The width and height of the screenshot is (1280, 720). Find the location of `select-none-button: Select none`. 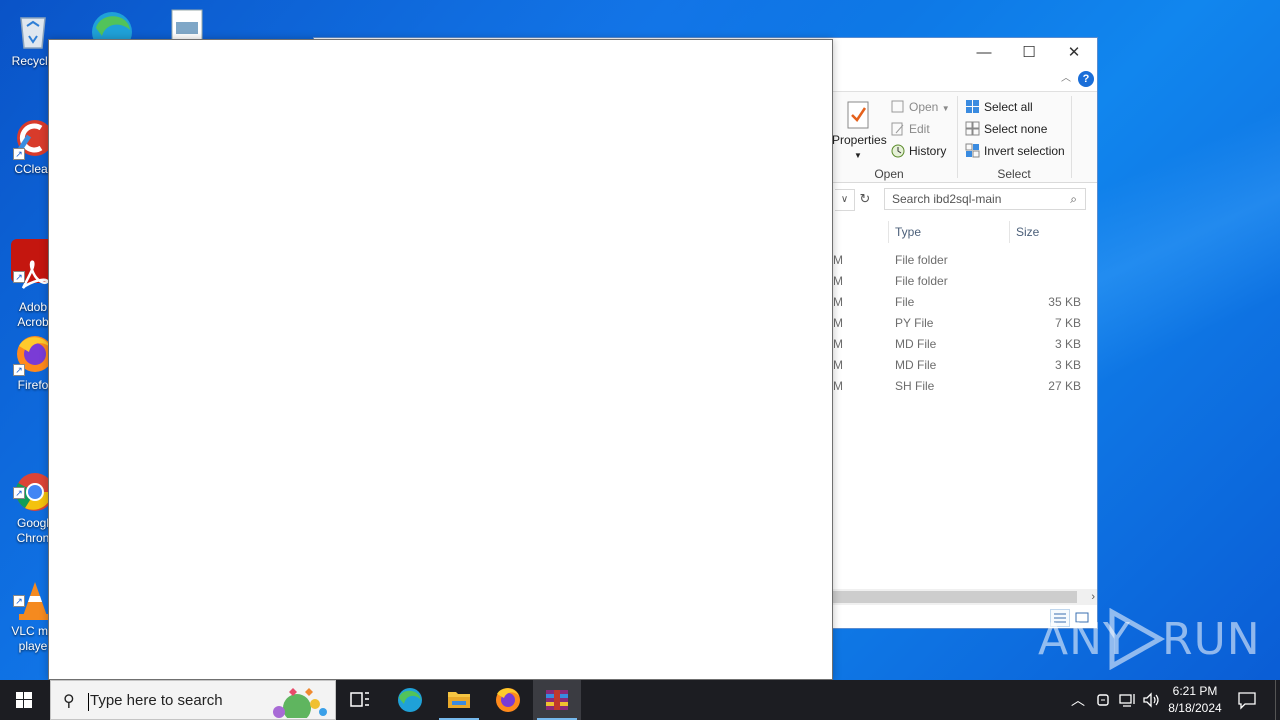

select-none-button: Select none is located at coordinates (1006, 129).